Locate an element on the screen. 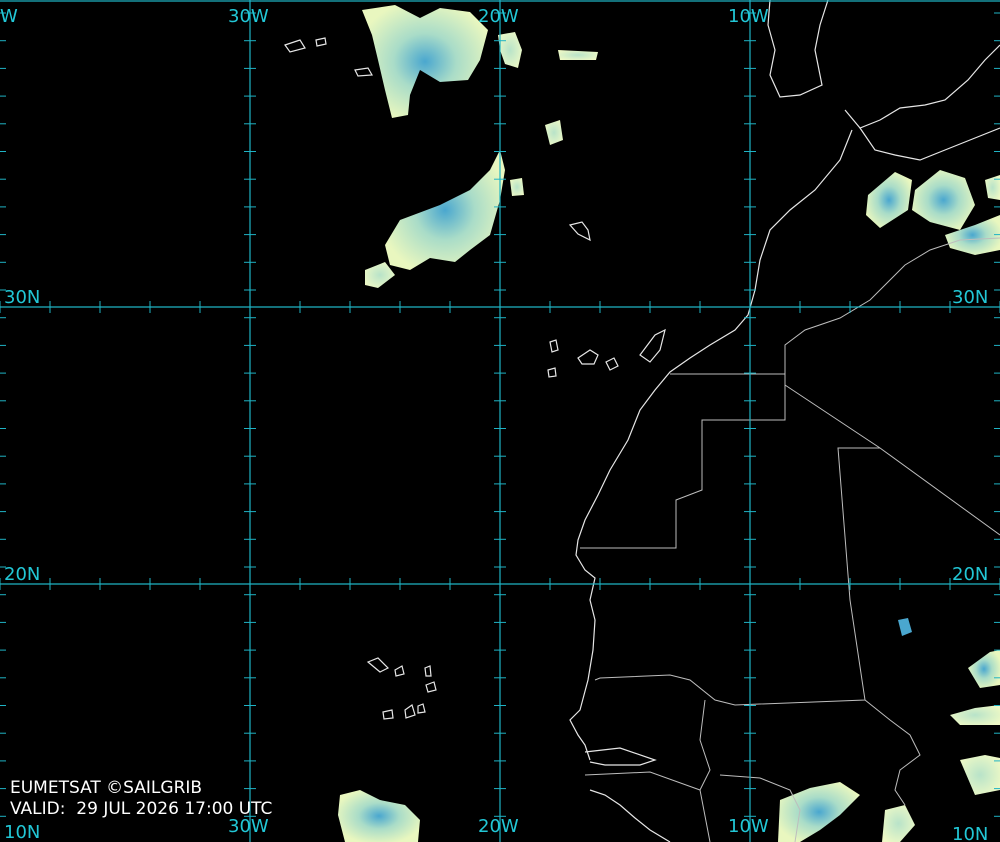 The width and height of the screenshot is (1000, 842). valid-datetime: 29 JUL 2026 17:00 UTC is located at coordinates (174, 809).